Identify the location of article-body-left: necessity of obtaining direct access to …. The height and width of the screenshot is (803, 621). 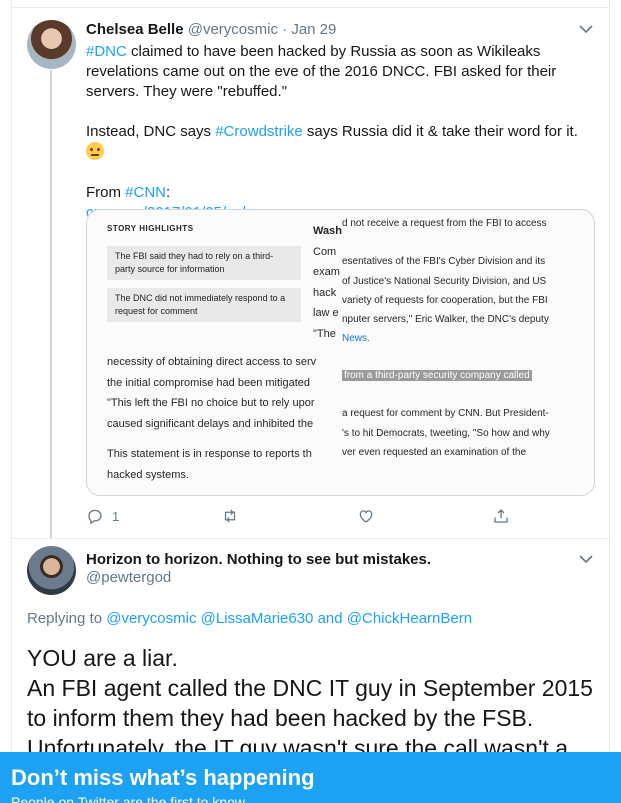
(211, 393).